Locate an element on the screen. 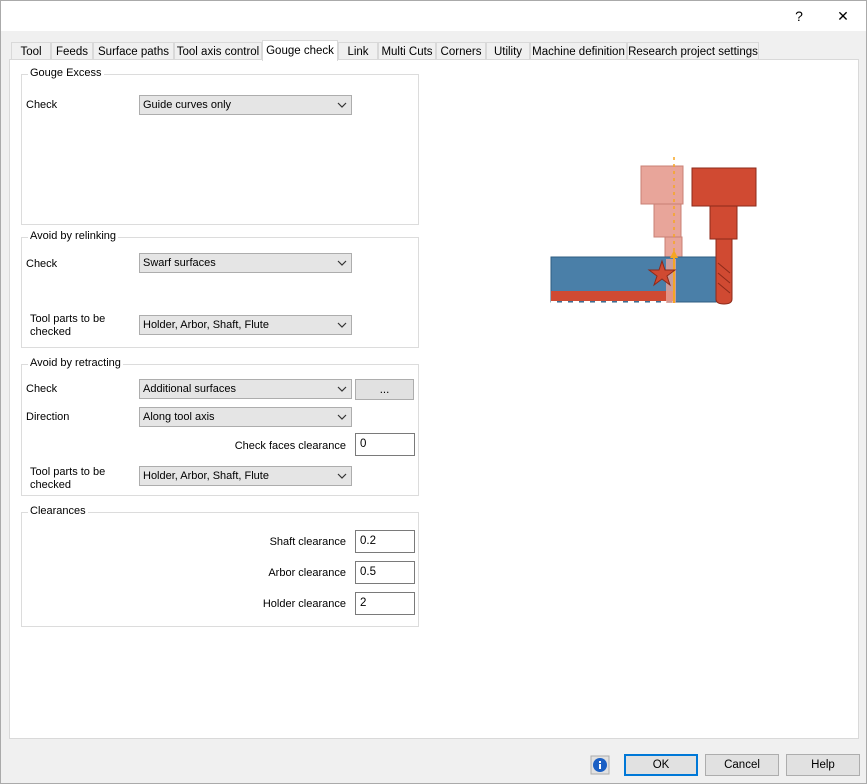  arbor-shape is located at coordinates (723, 222).